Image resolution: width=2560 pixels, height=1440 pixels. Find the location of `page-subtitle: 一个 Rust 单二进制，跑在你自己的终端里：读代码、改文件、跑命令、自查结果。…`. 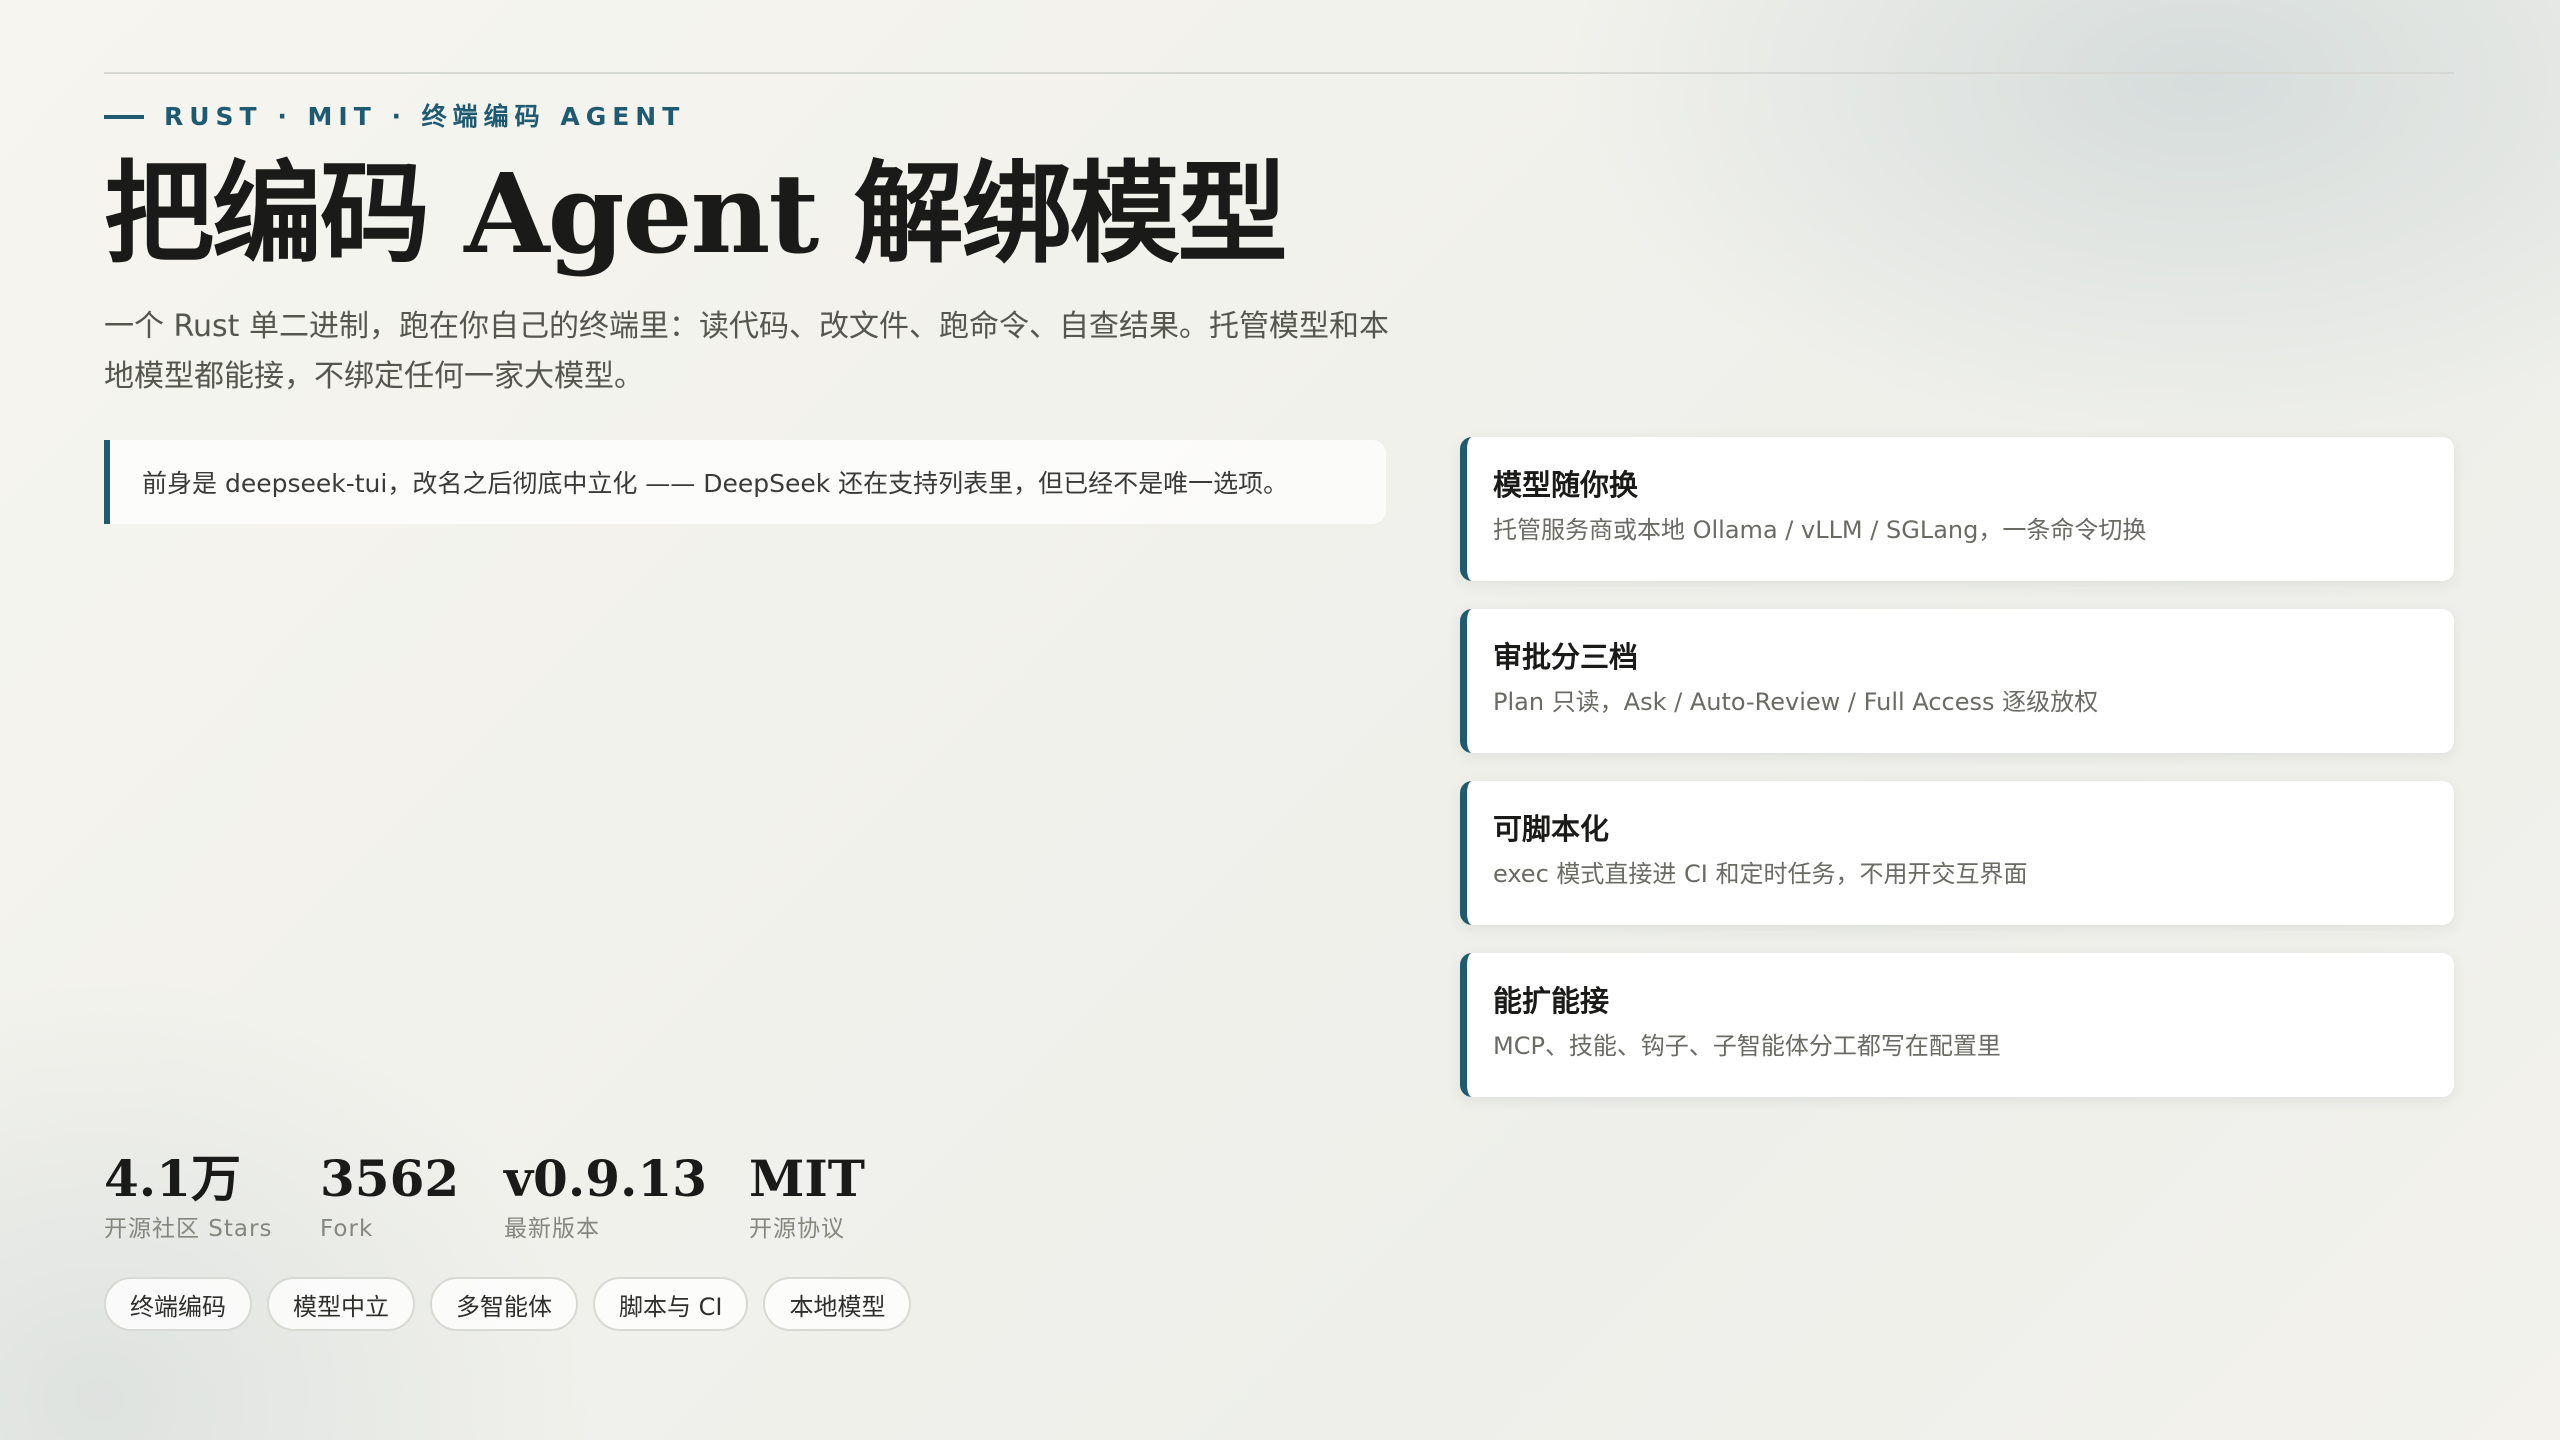

page-subtitle: 一个 Rust 单二进制，跑在你自己的终端里：读代码、改文件、跑命令、自查结果。… is located at coordinates (746, 351).